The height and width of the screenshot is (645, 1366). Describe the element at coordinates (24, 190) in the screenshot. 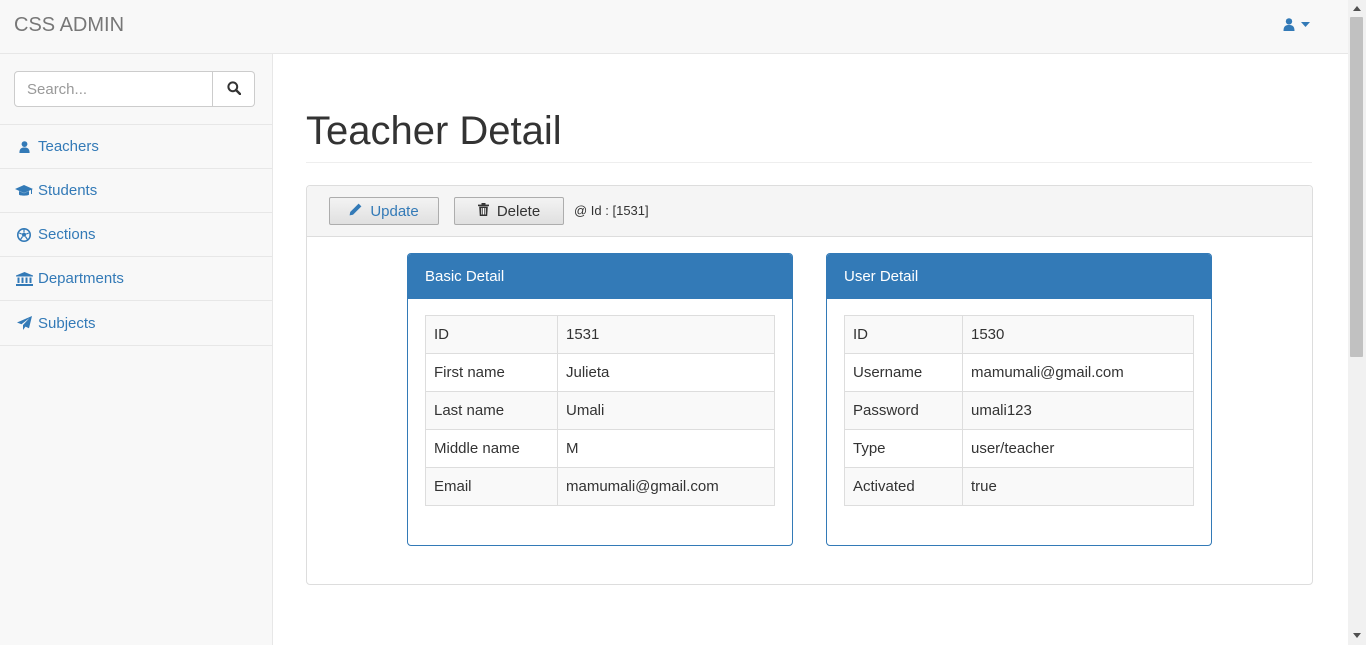

I see `graduation-cap-icon` at that location.